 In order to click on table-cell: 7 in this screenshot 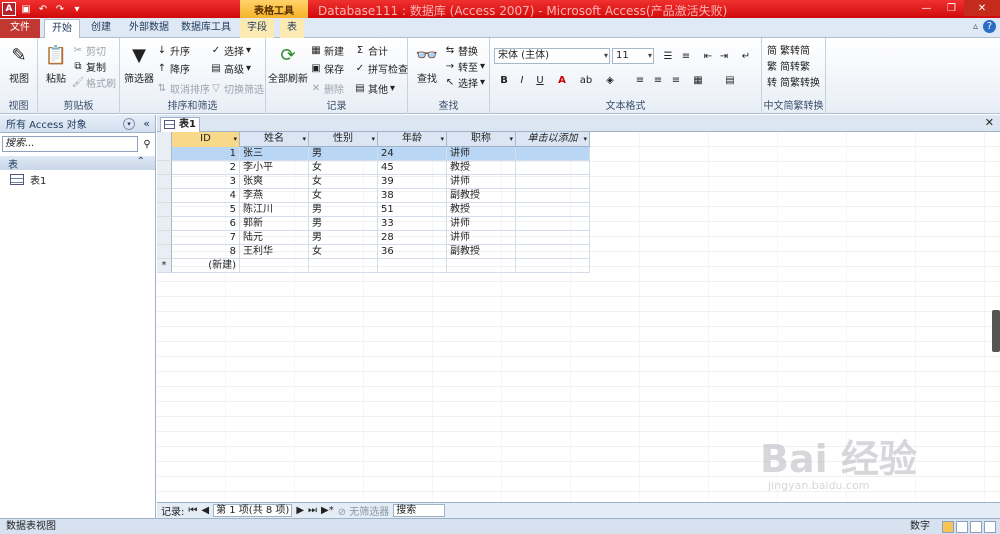, I will do `click(206, 238)`.